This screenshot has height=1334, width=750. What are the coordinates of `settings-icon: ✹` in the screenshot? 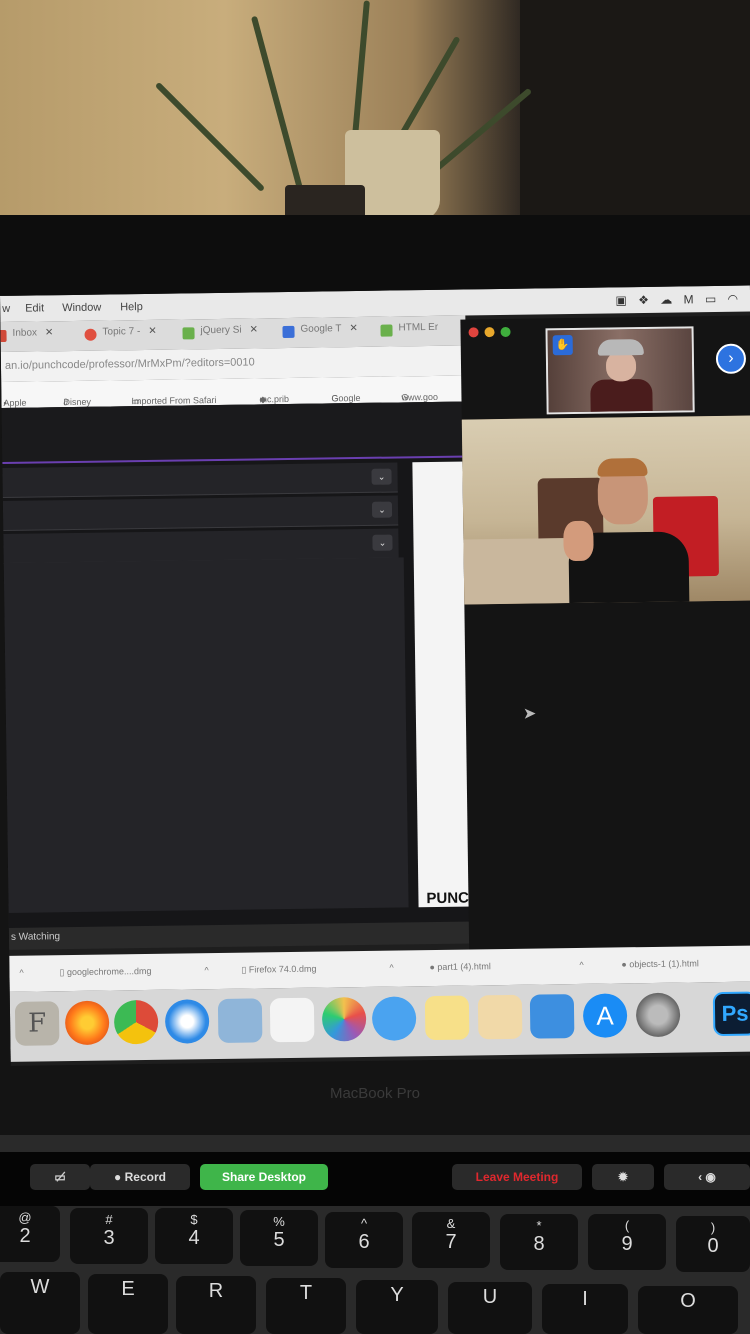 It's located at (623, 1177).